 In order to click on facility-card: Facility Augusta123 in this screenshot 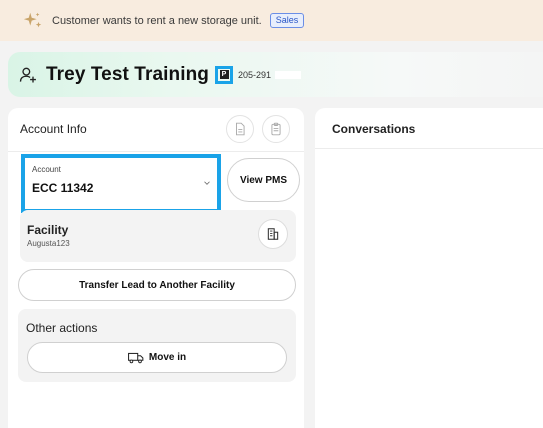, I will do `click(158, 236)`.